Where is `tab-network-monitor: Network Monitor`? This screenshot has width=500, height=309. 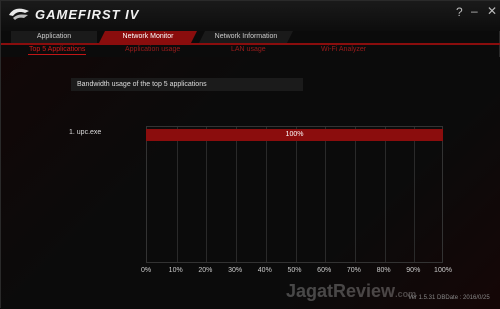 tab-network-monitor: Network Monitor is located at coordinates (148, 37).